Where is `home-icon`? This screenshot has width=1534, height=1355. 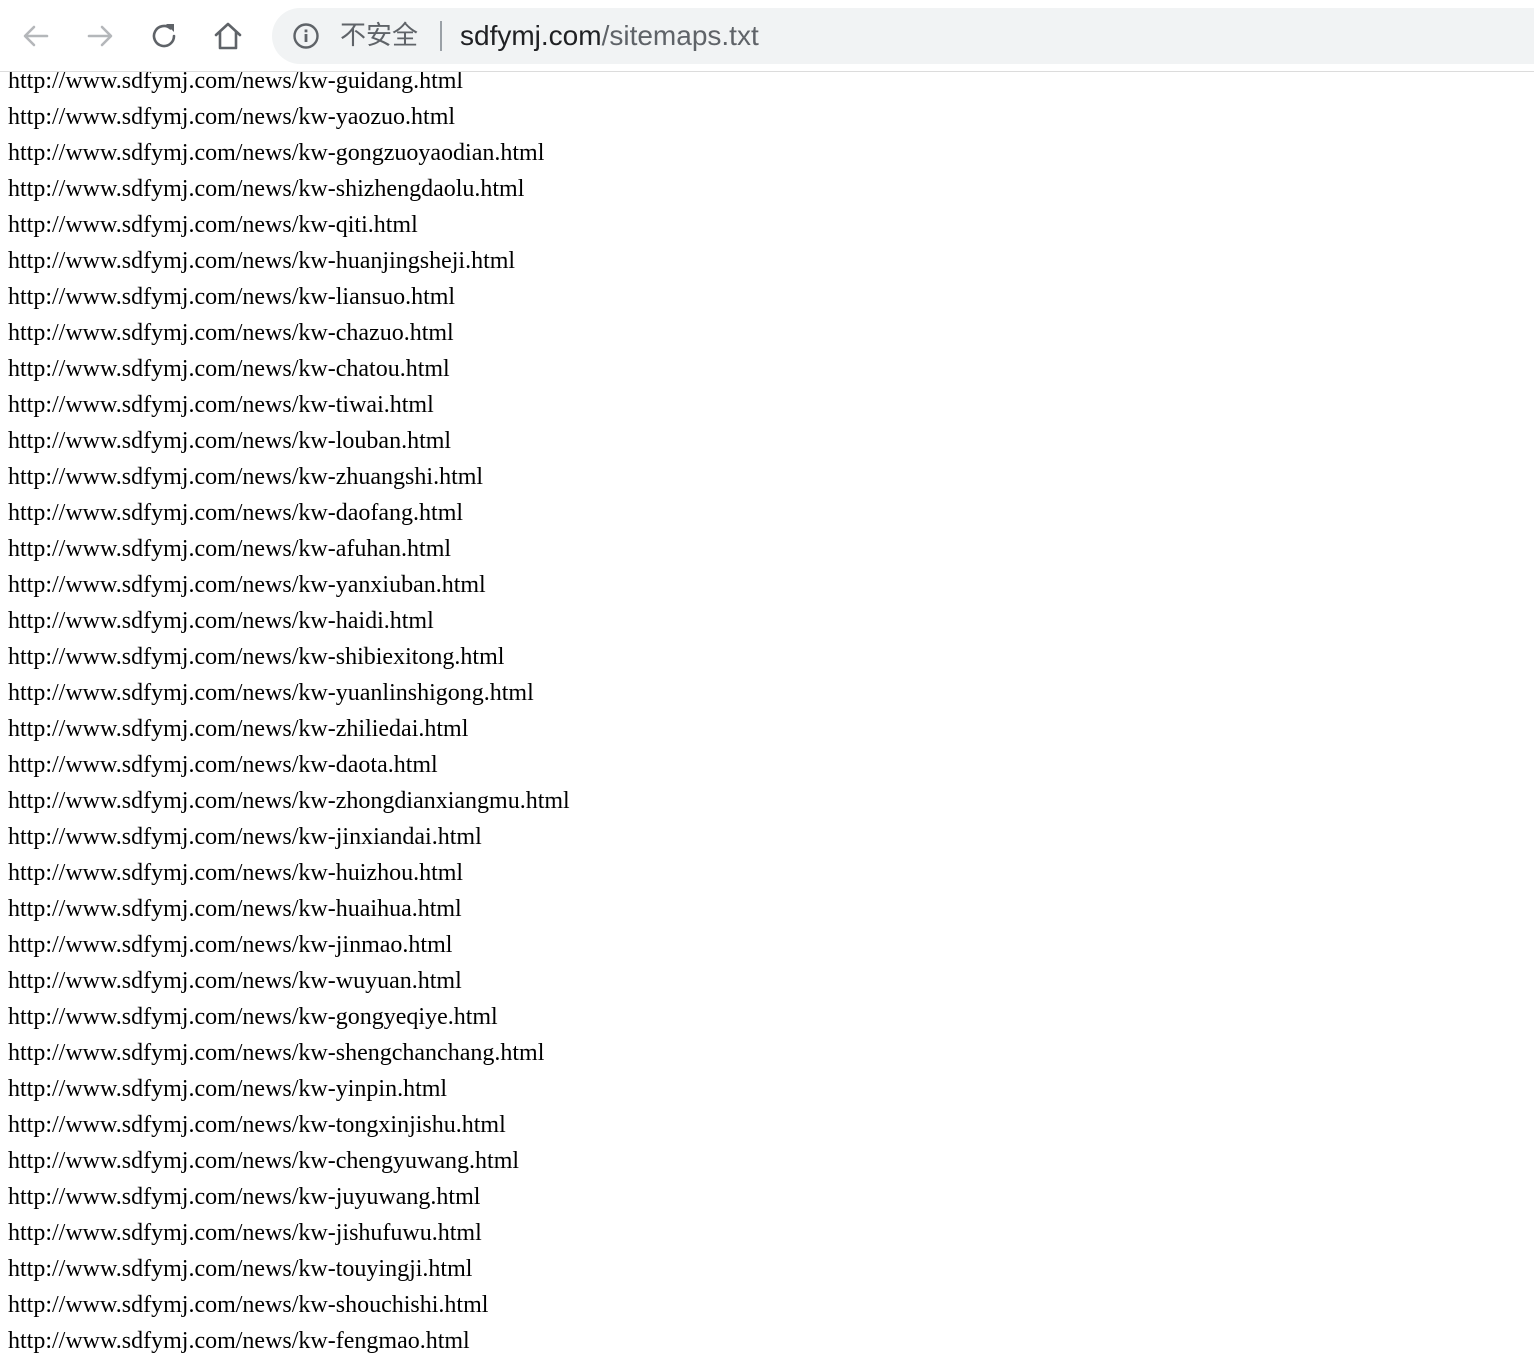 home-icon is located at coordinates (228, 36).